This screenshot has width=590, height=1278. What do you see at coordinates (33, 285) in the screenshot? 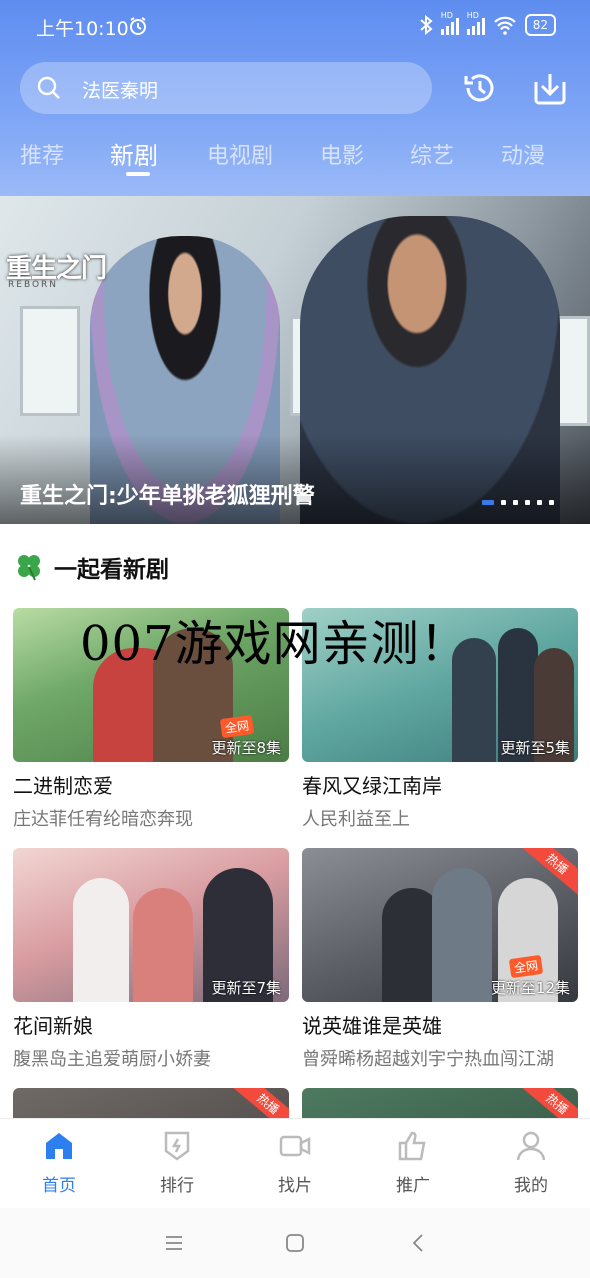
I see `banner-show-logo-sub: REBORN` at bounding box center [33, 285].